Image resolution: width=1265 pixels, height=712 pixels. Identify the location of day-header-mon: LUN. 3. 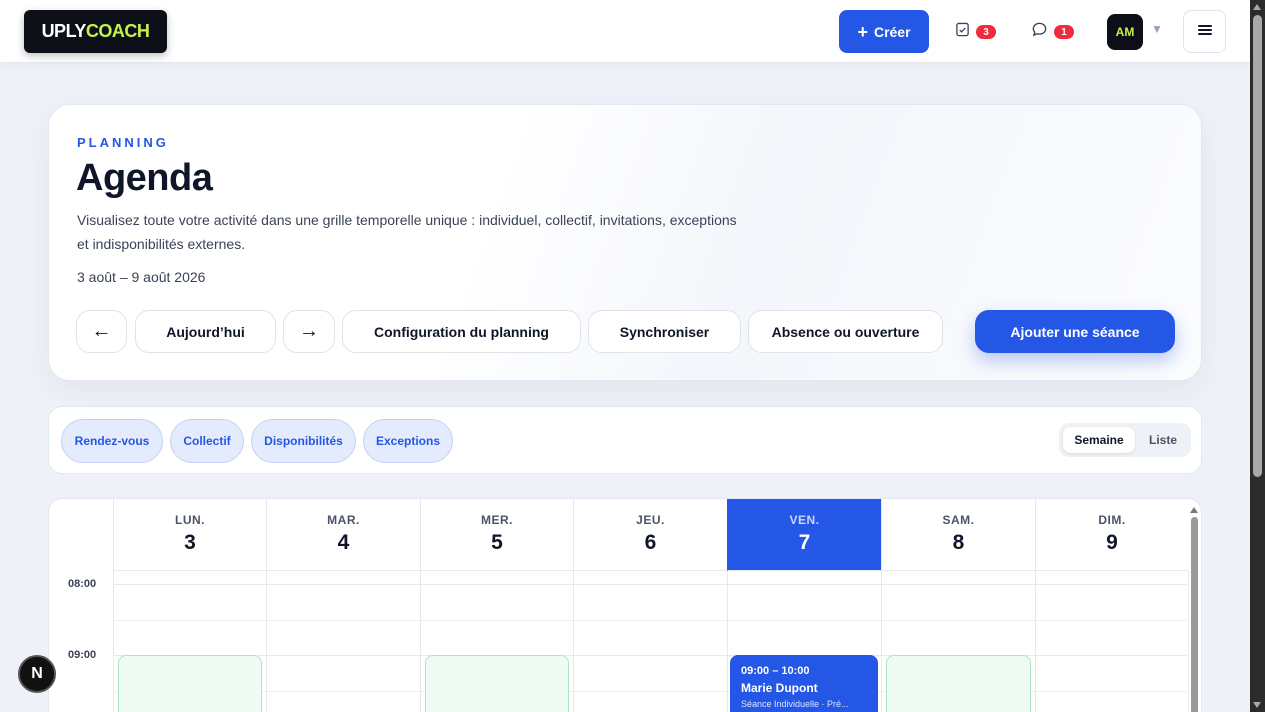
(189, 535).